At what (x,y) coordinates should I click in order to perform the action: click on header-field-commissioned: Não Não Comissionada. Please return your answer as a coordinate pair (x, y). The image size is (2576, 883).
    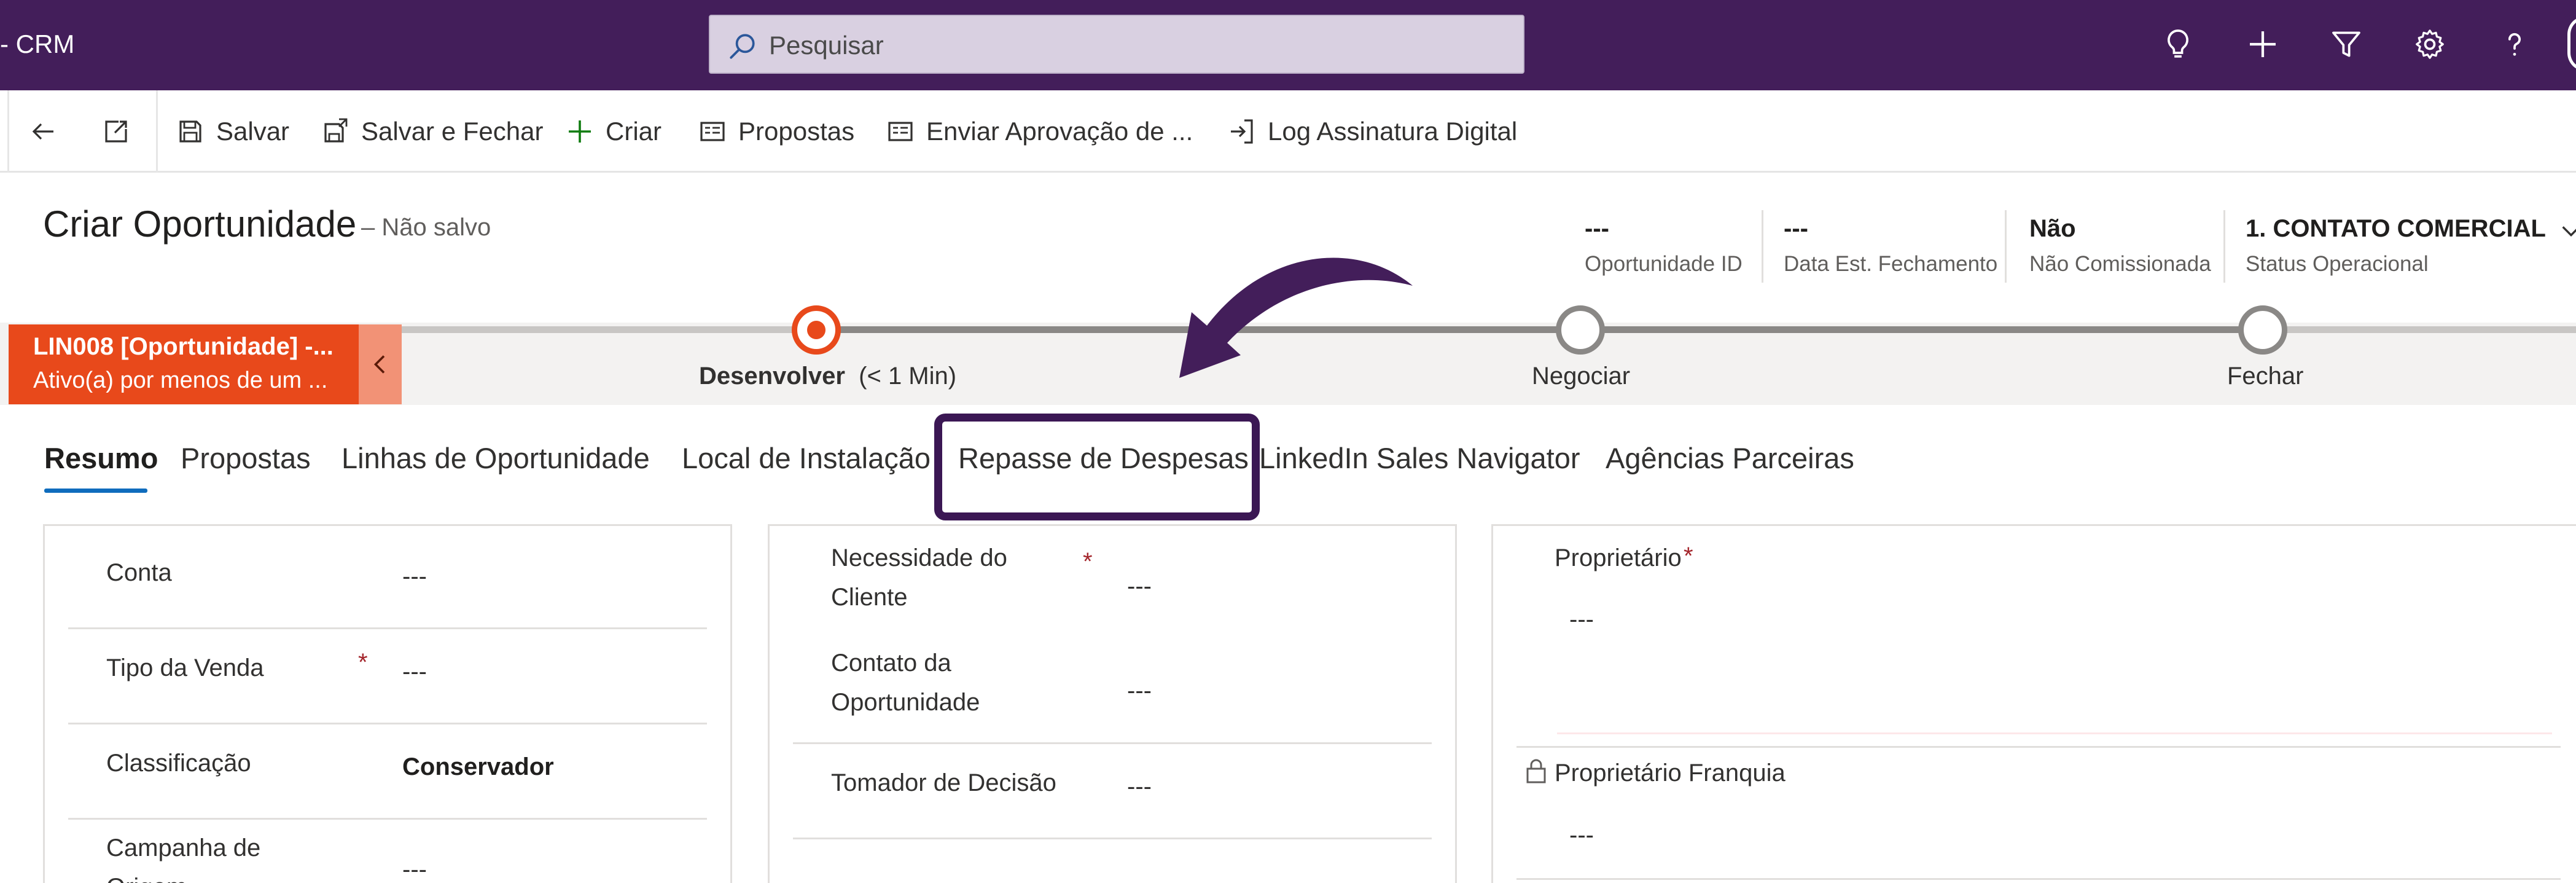
    Looking at the image, I should click on (2120, 246).